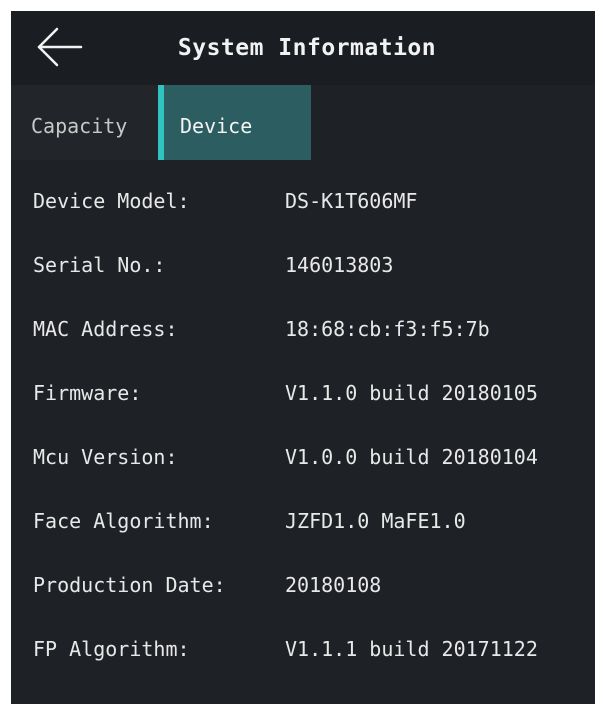  Describe the element at coordinates (387, 329) in the screenshot. I see `info-value: 18:68:cb:f3:f5:7b` at that location.